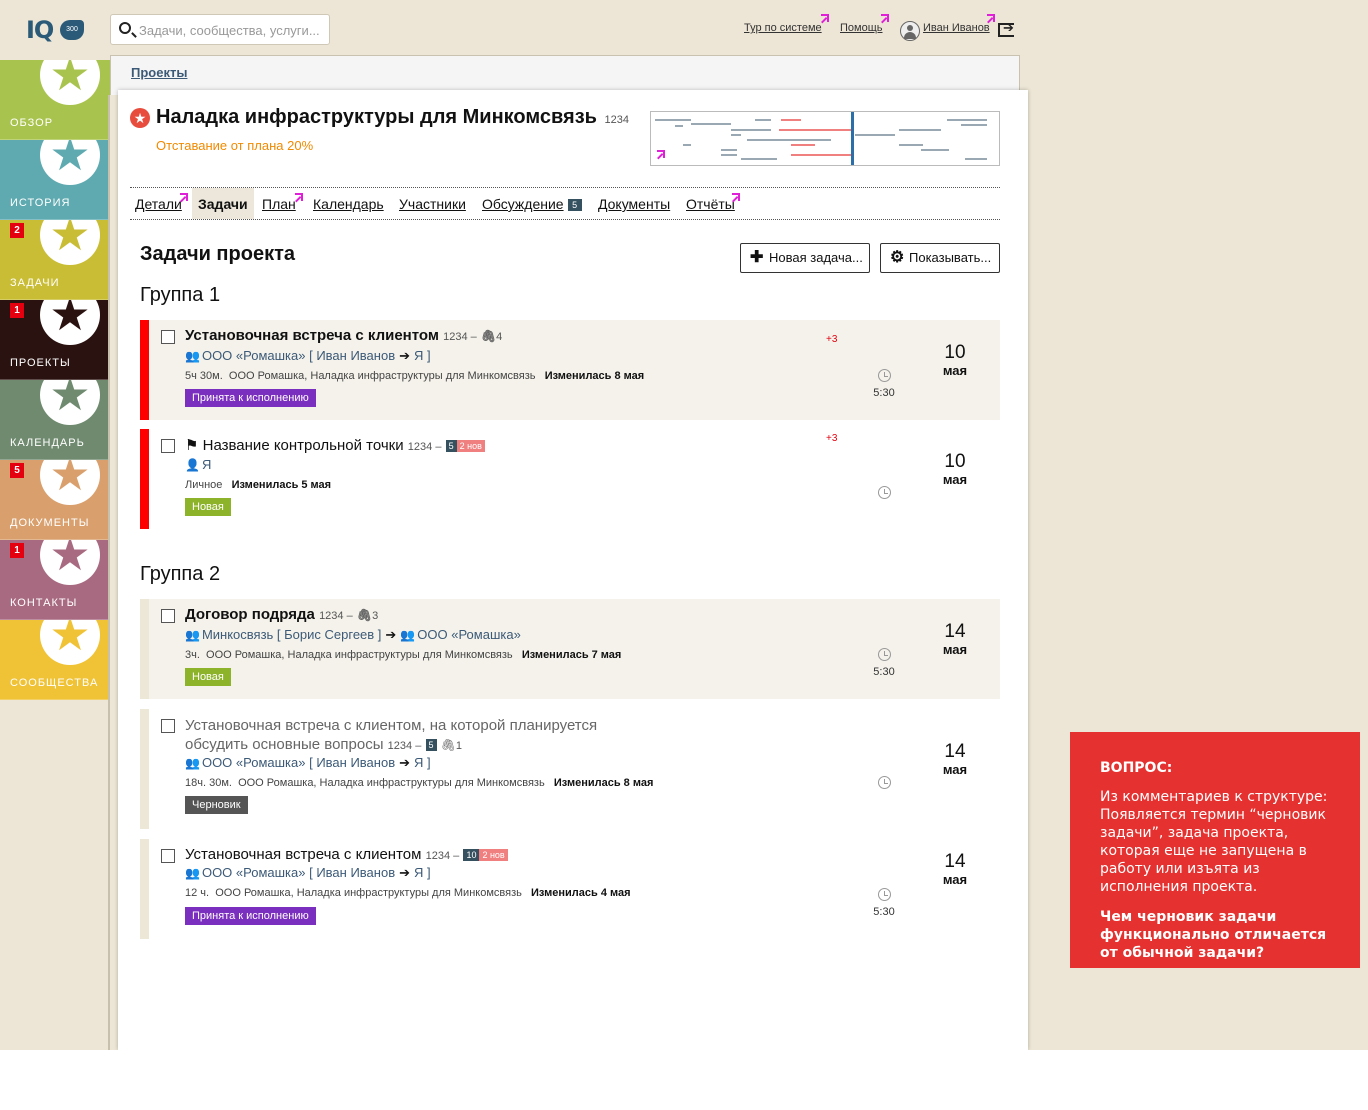 The height and width of the screenshot is (1110, 1368). I want to click on task-title-text: Название контрольной точки, so click(303, 445).